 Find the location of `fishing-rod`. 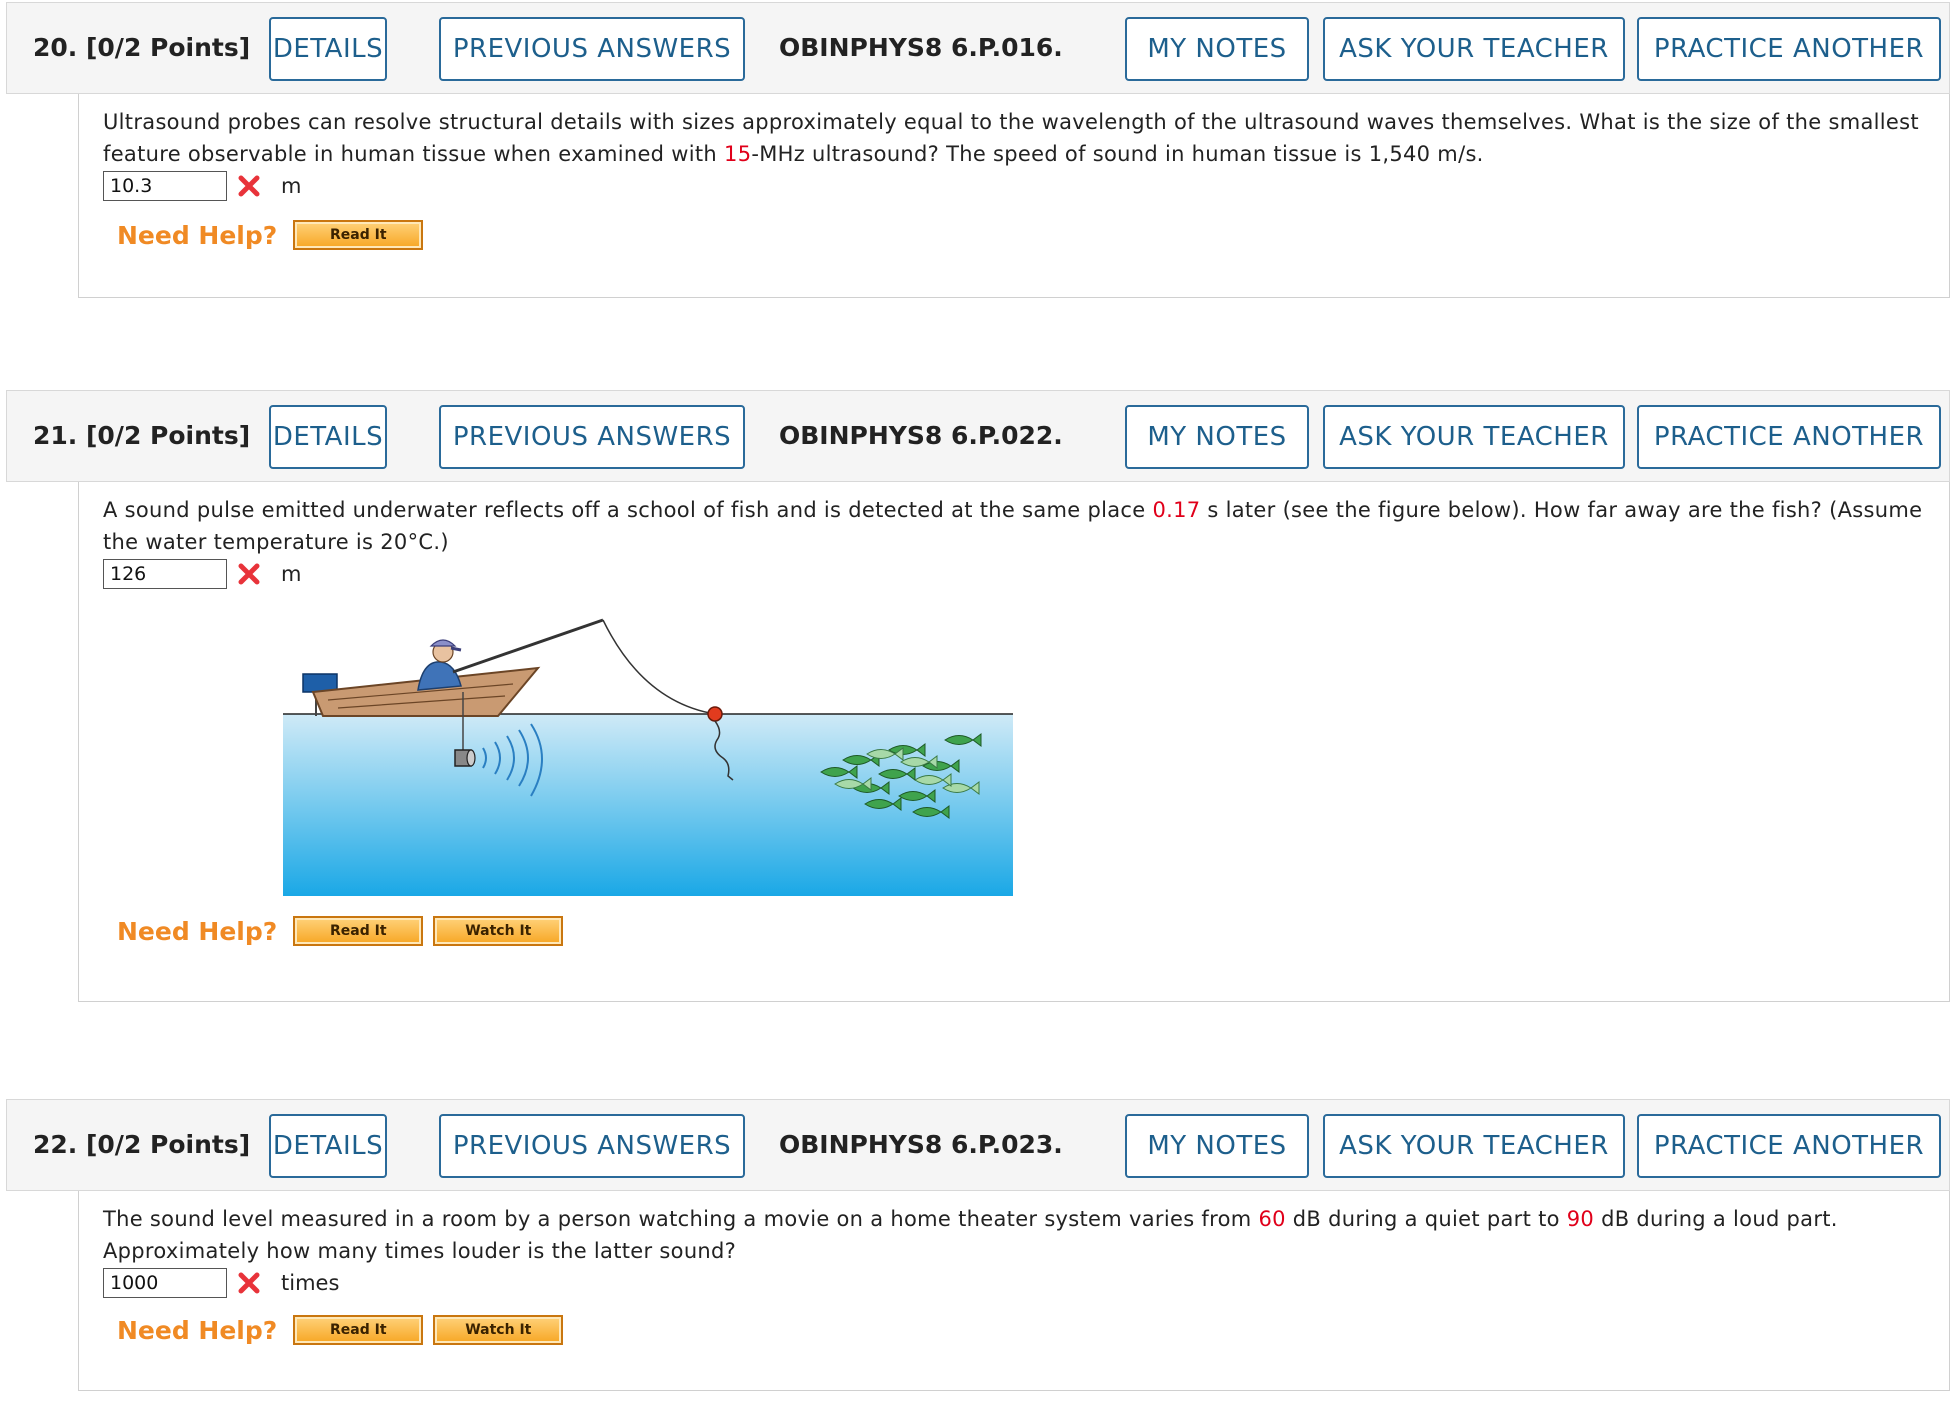

fishing-rod is located at coordinates (528, 646).